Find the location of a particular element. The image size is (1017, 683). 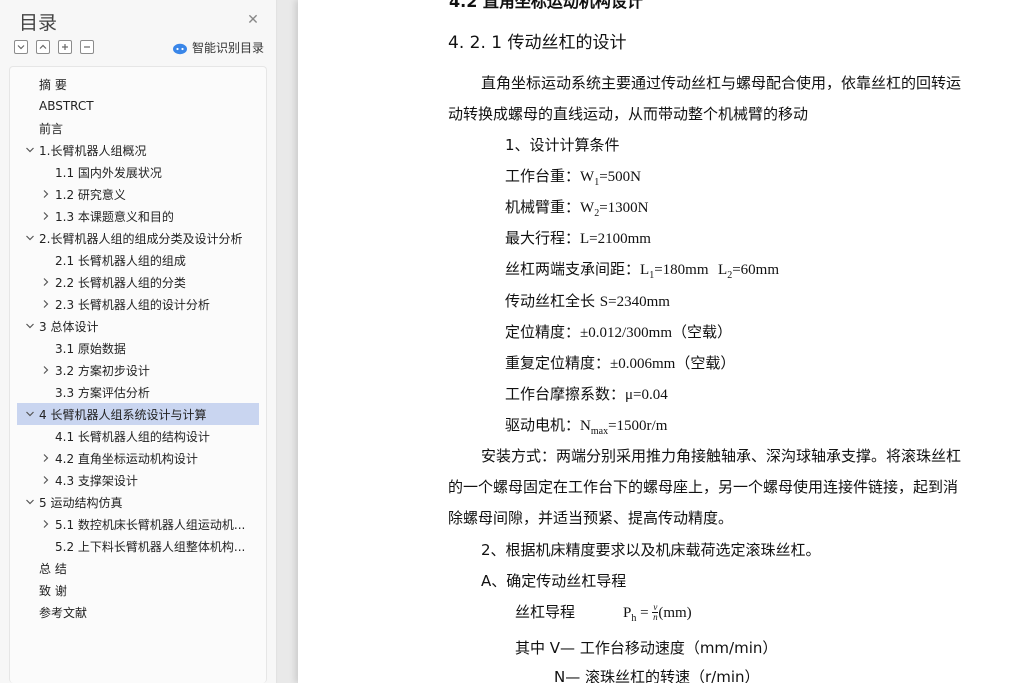

close-icon: ✕ is located at coordinates (253, 20).